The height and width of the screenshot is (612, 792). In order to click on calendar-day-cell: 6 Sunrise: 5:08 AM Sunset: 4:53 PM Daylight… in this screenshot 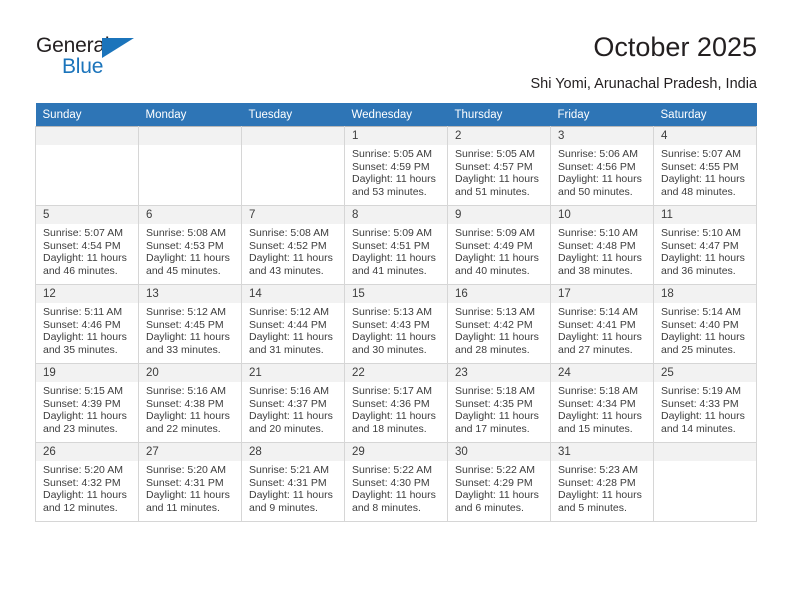, I will do `click(190, 245)`.